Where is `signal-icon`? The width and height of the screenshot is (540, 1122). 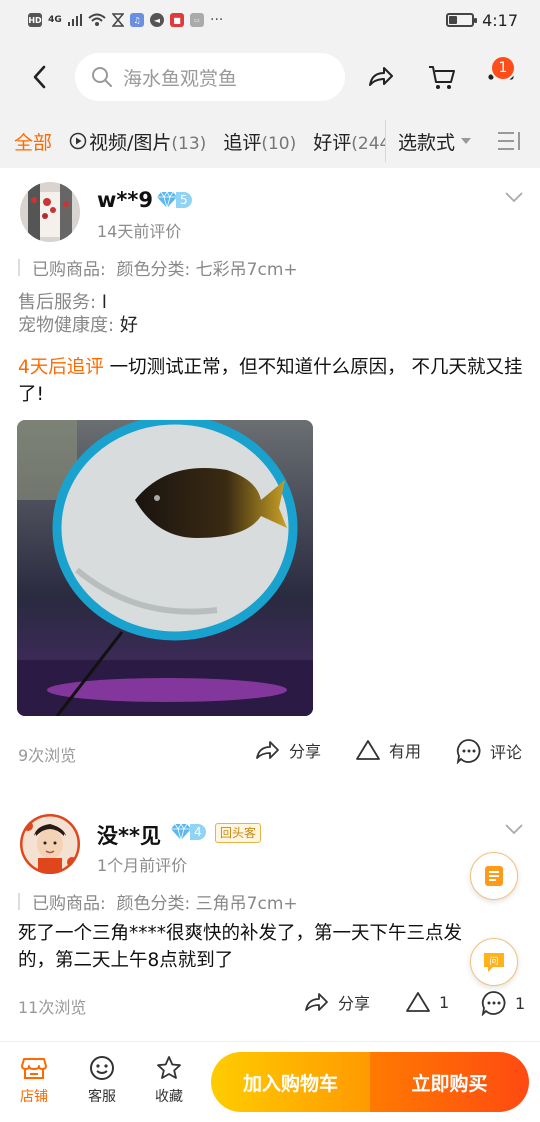
signal-icon is located at coordinates (75, 20).